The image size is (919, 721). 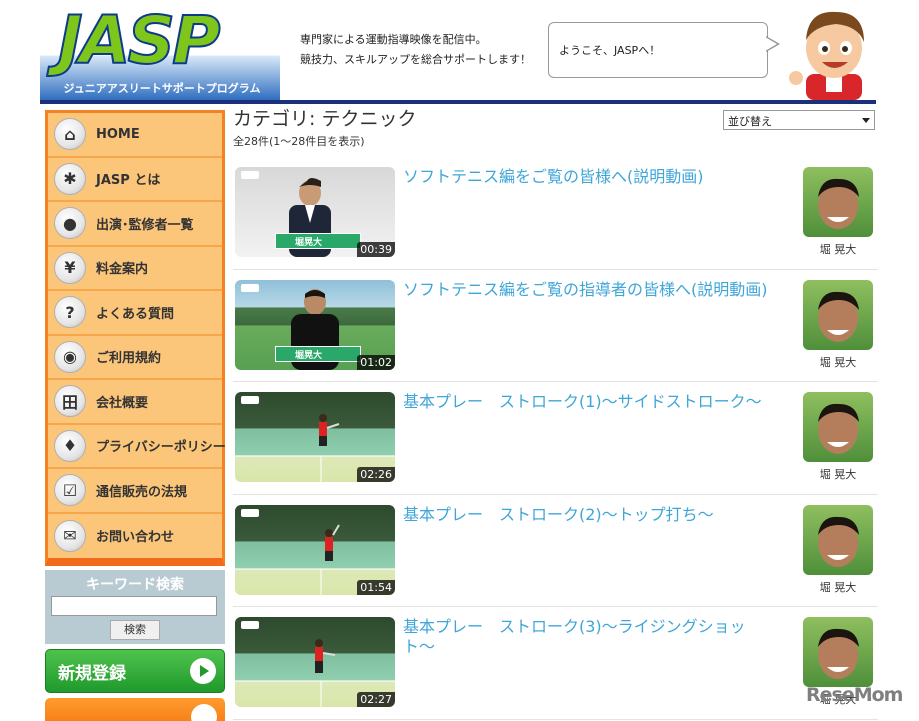 What do you see at coordinates (458, 102) in the screenshot?
I see `header-divider` at bounding box center [458, 102].